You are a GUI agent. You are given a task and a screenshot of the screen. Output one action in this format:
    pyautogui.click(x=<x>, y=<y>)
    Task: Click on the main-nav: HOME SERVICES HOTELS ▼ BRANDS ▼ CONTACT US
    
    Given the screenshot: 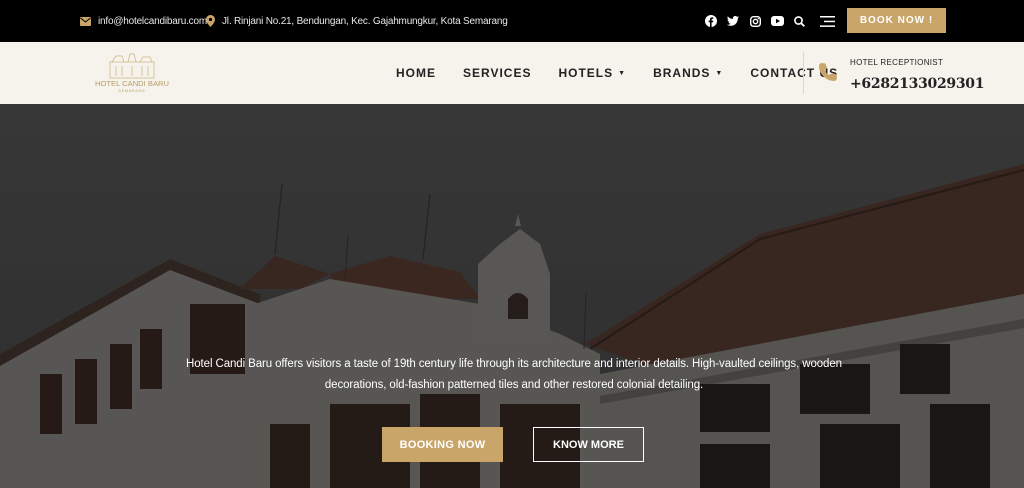 What is the action you would take?
    pyautogui.click(x=630, y=73)
    